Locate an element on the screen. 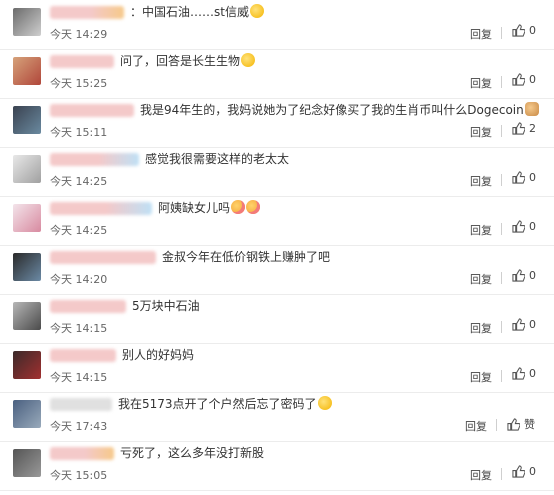 Image resolution: width=554 pixels, height=495 pixels. comment-text: 5万块中石油 is located at coordinates (166, 306).